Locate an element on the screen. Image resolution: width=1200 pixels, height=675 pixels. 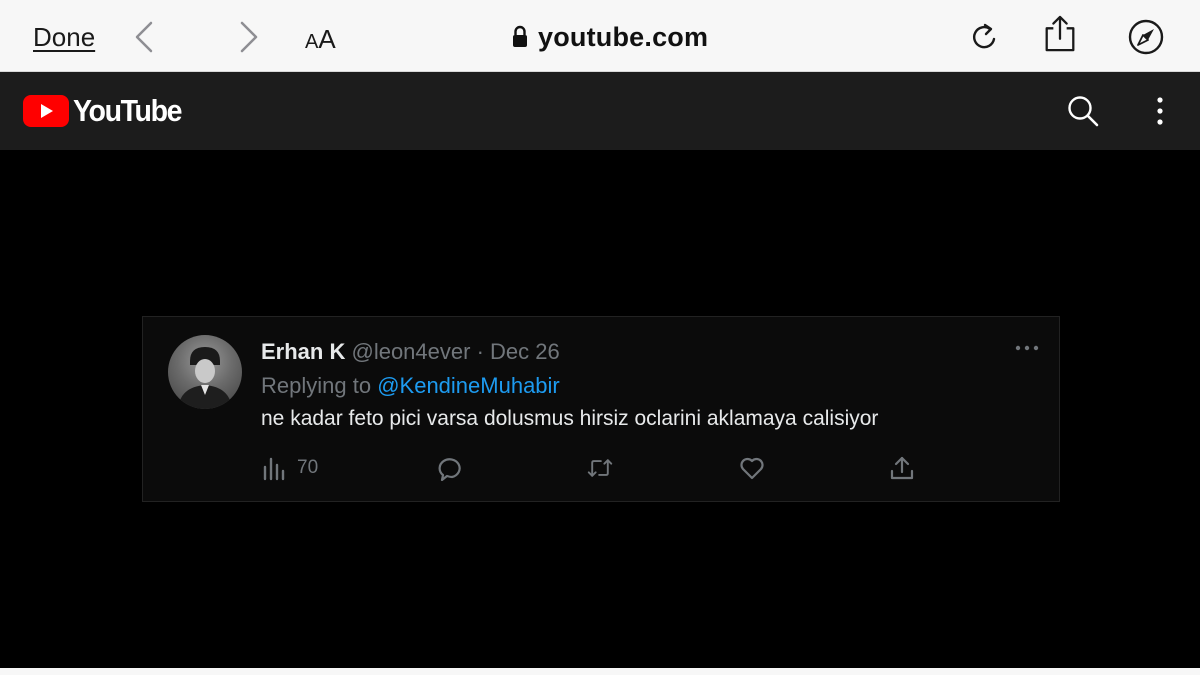
replying-to-line: Replying to @KendineMuhabir is located at coordinates (410, 386).